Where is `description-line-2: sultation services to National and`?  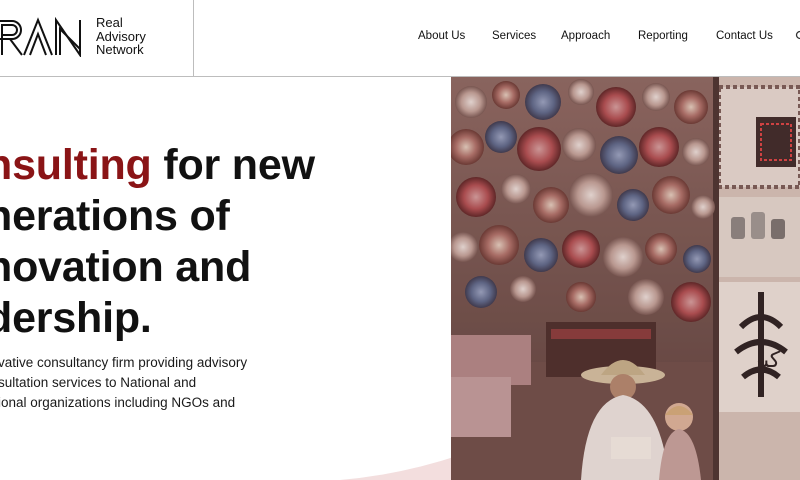
description-line-2: sultation services to National and is located at coordinates (98, 382).